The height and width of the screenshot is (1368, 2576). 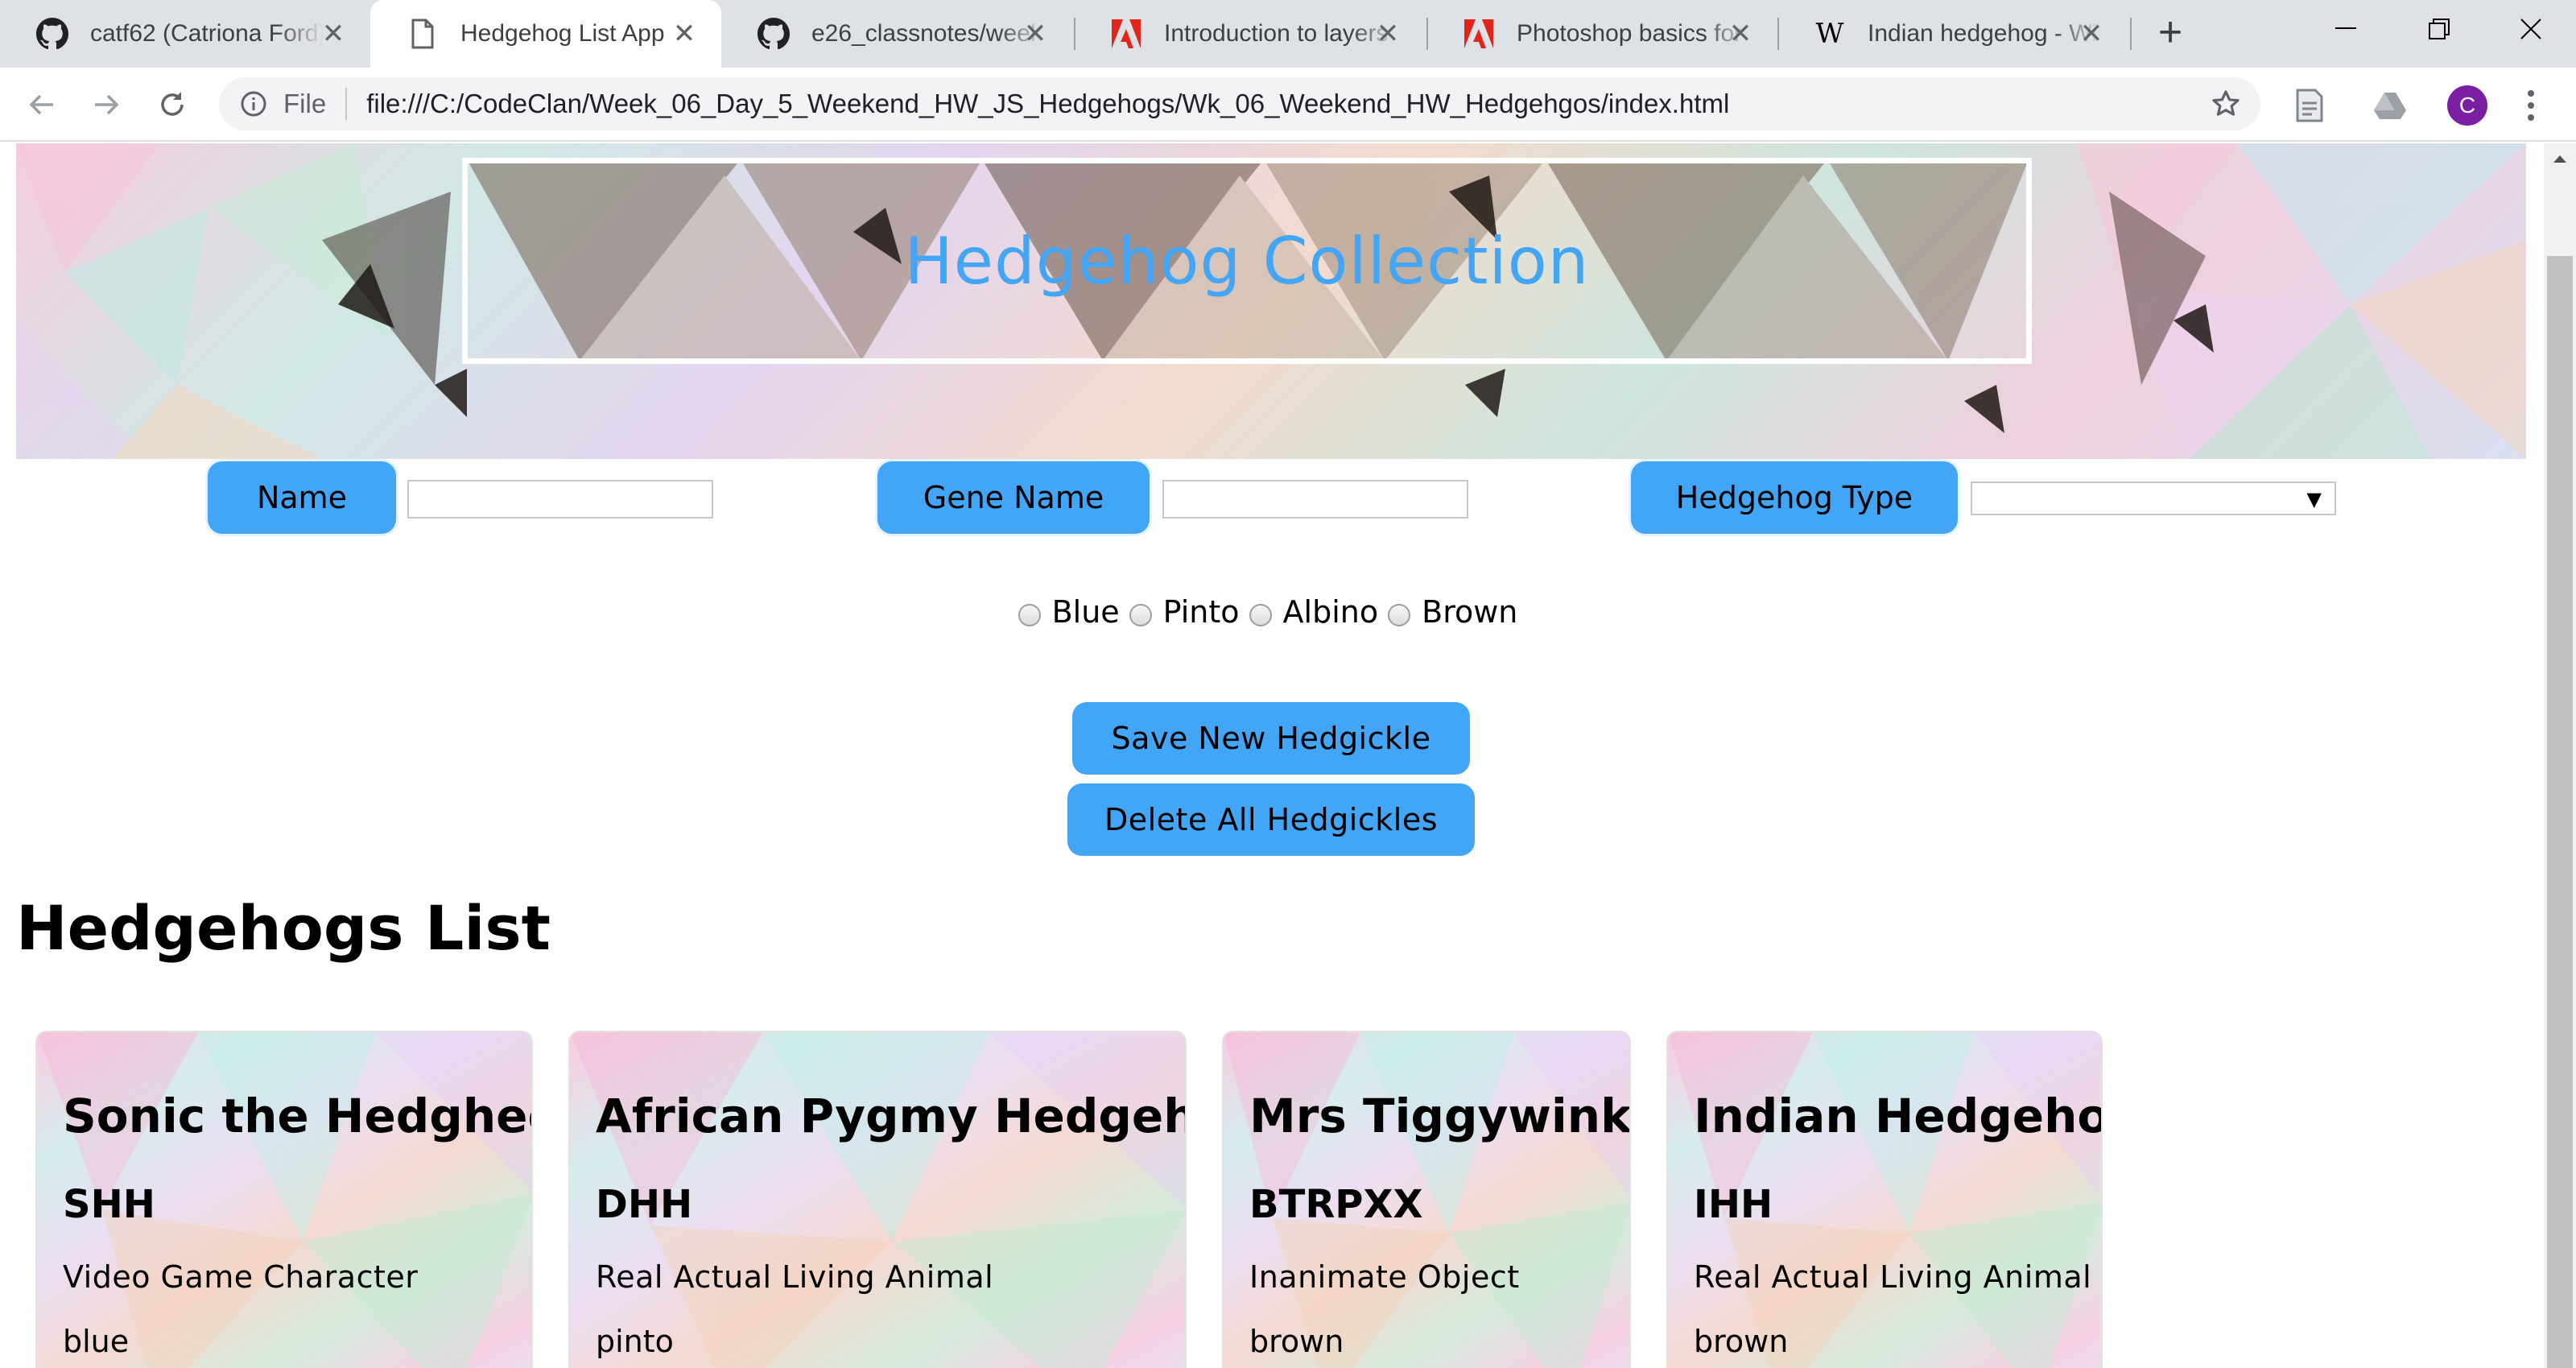 What do you see at coordinates (560, 500) in the screenshot?
I see `name-input` at bounding box center [560, 500].